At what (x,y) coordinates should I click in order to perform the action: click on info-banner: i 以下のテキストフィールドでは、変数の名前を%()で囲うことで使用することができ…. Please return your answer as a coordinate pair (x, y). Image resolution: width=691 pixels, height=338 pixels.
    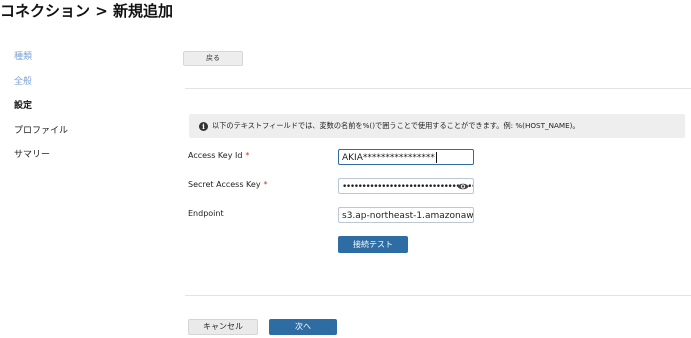
    Looking at the image, I should click on (437, 126).